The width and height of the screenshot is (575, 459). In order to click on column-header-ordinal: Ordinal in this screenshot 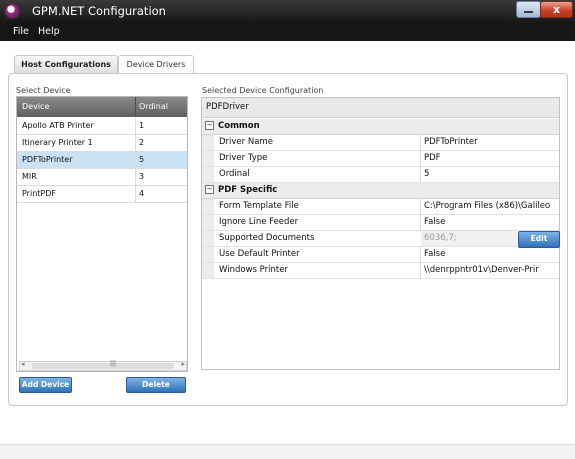, I will do `click(153, 106)`.